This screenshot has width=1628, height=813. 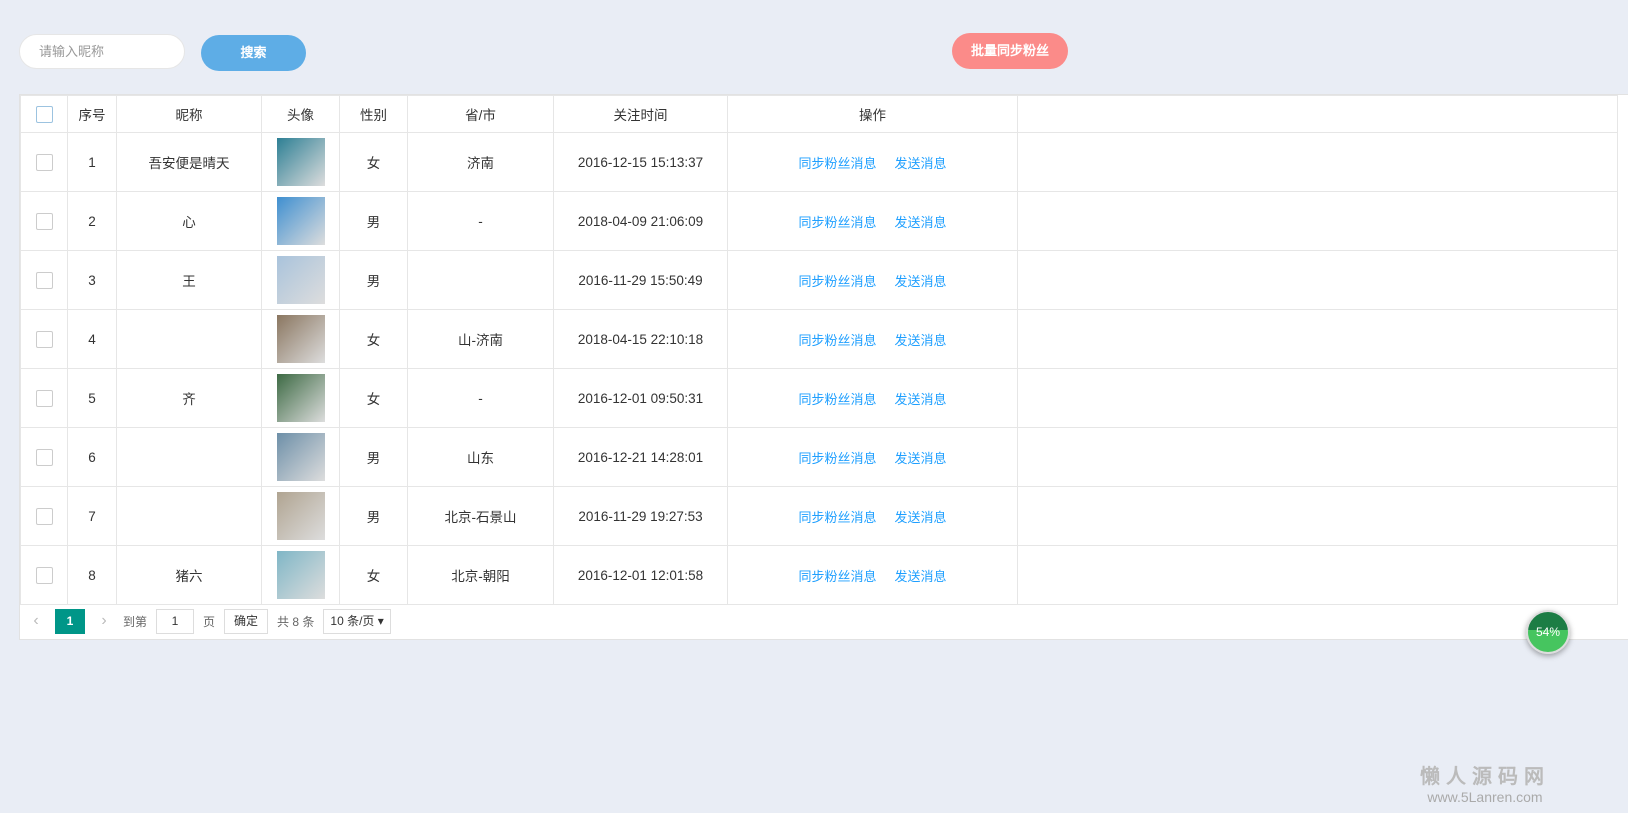 What do you see at coordinates (92, 114) in the screenshot?
I see `column-header: 序号` at bounding box center [92, 114].